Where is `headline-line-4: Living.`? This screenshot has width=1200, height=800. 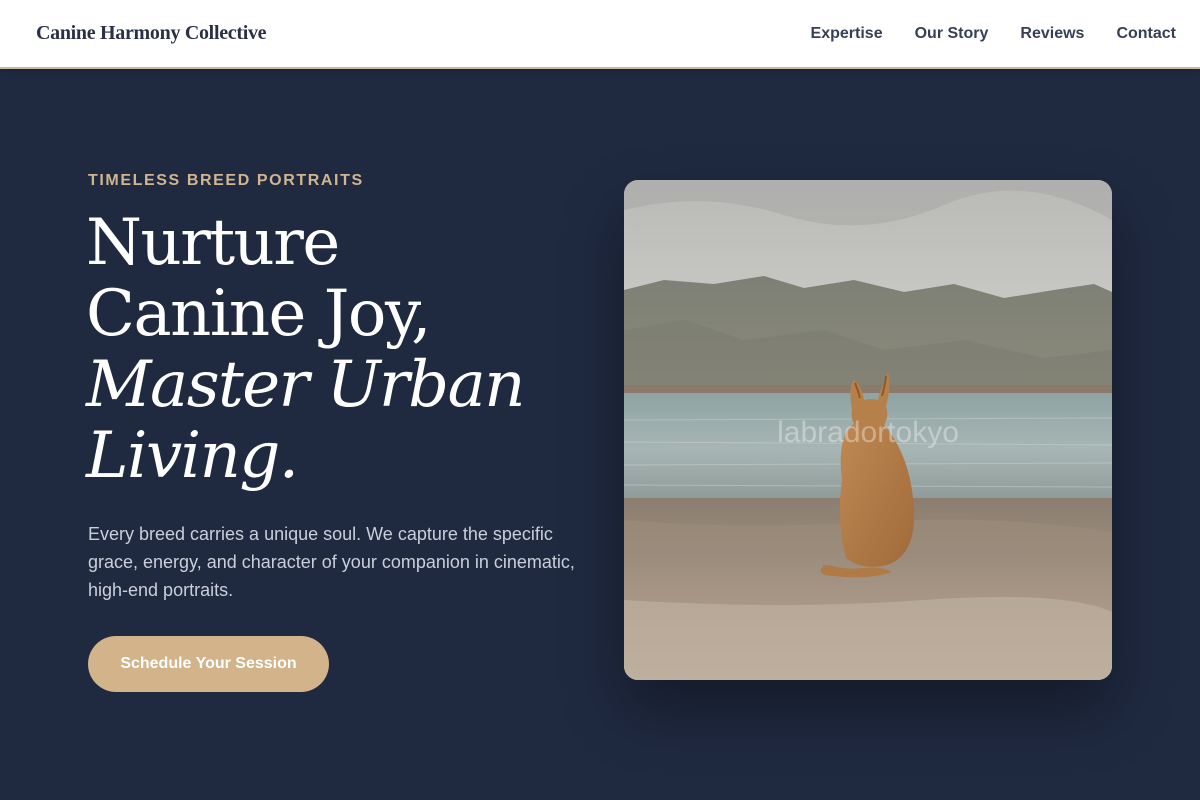
headline-line-4: Living. is located at coordinates (192, 456).